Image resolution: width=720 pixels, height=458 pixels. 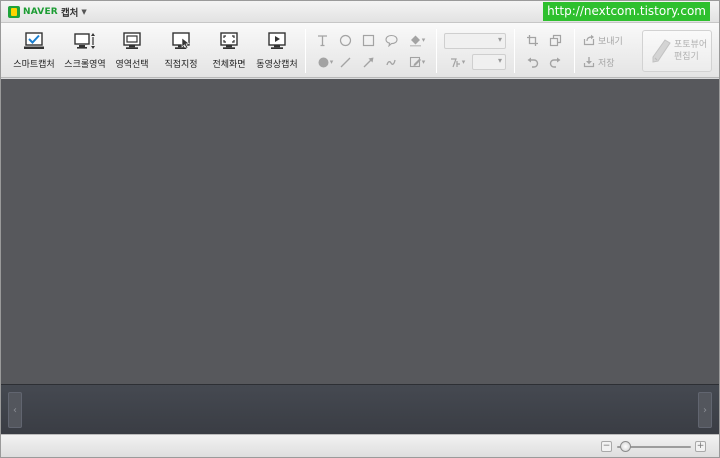 I want to click on text-tool-button, so click(x=322, y=40).